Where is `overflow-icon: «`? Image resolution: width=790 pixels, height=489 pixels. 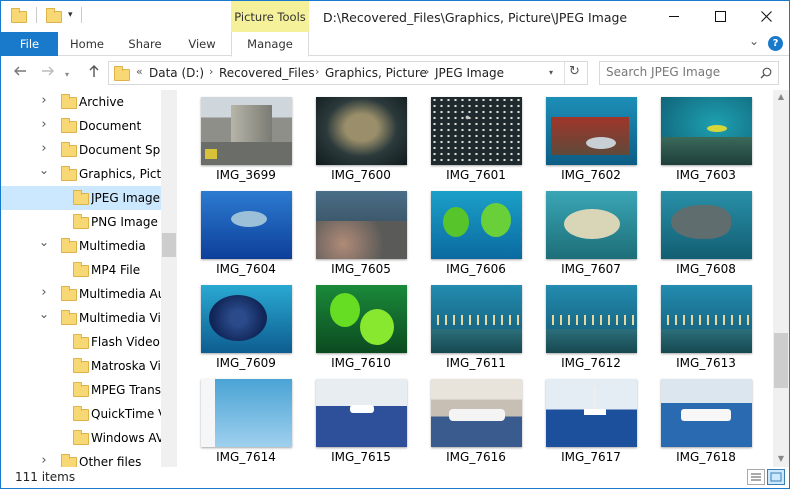
overflow-icon: « is located at coordinates (139, 71).